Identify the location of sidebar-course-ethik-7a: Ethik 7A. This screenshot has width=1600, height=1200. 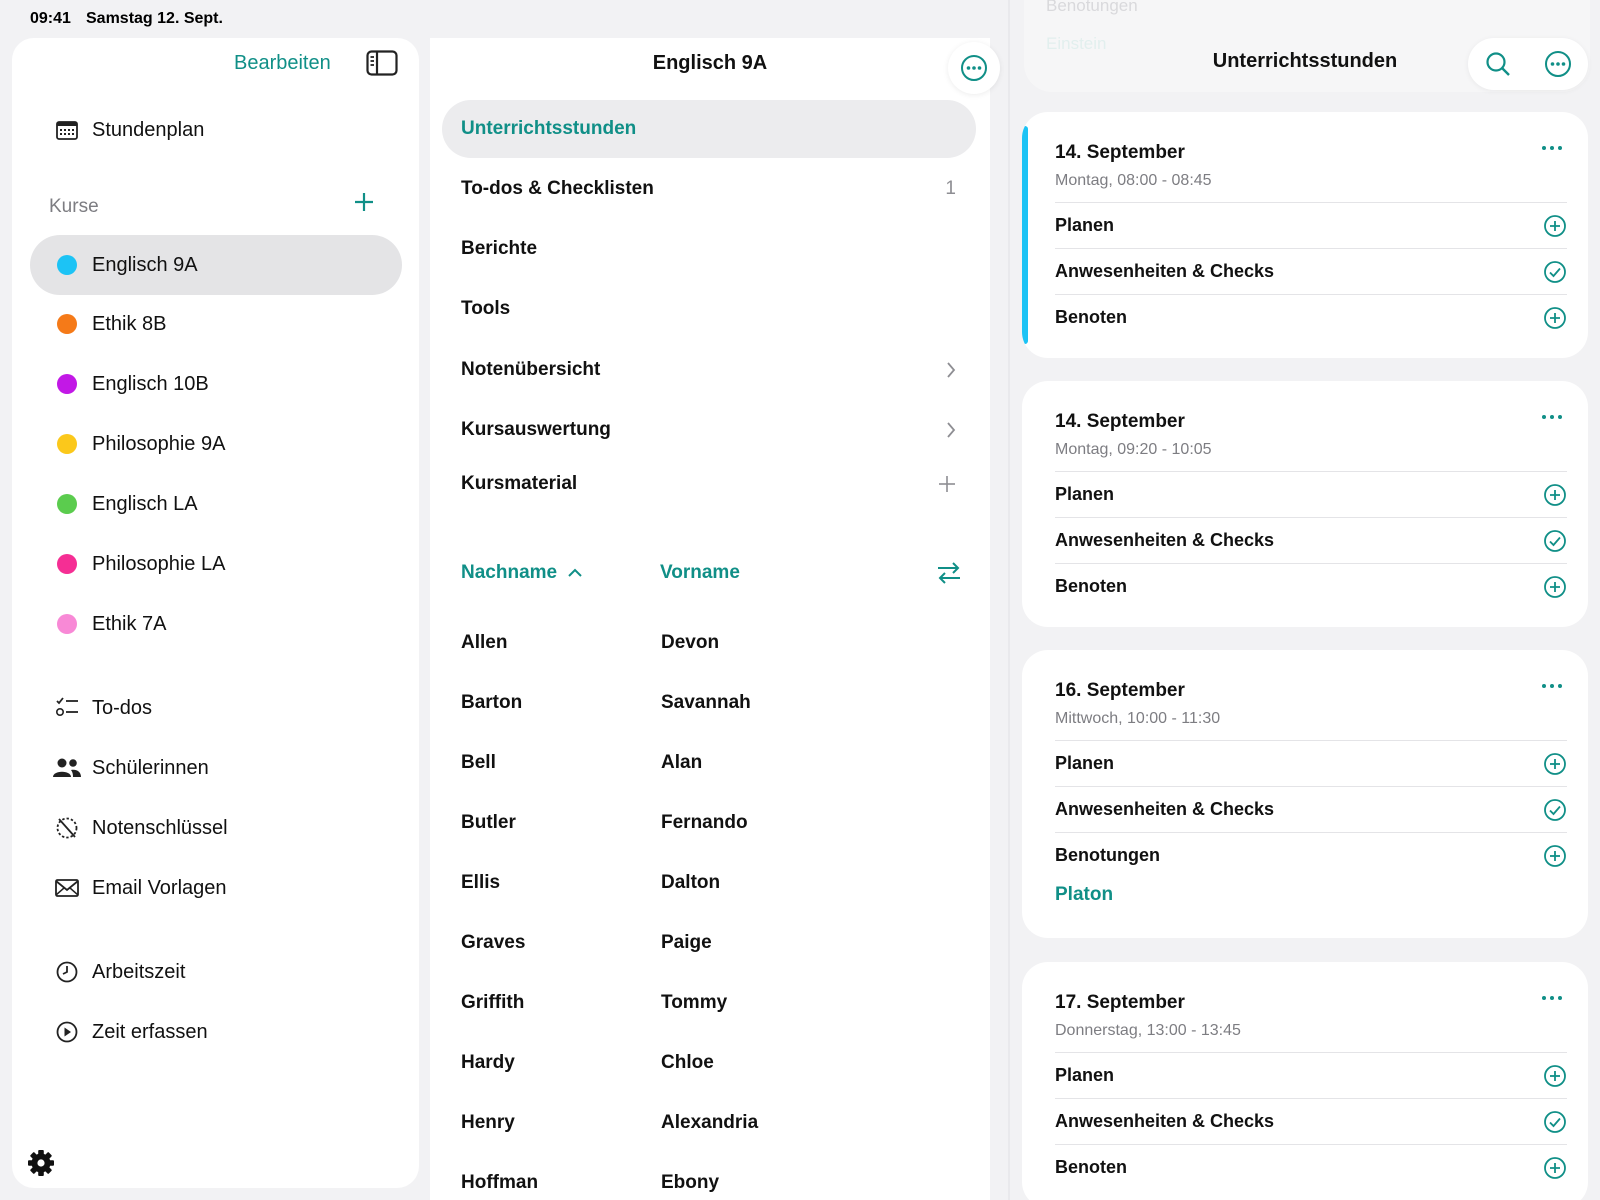
(216, 624).